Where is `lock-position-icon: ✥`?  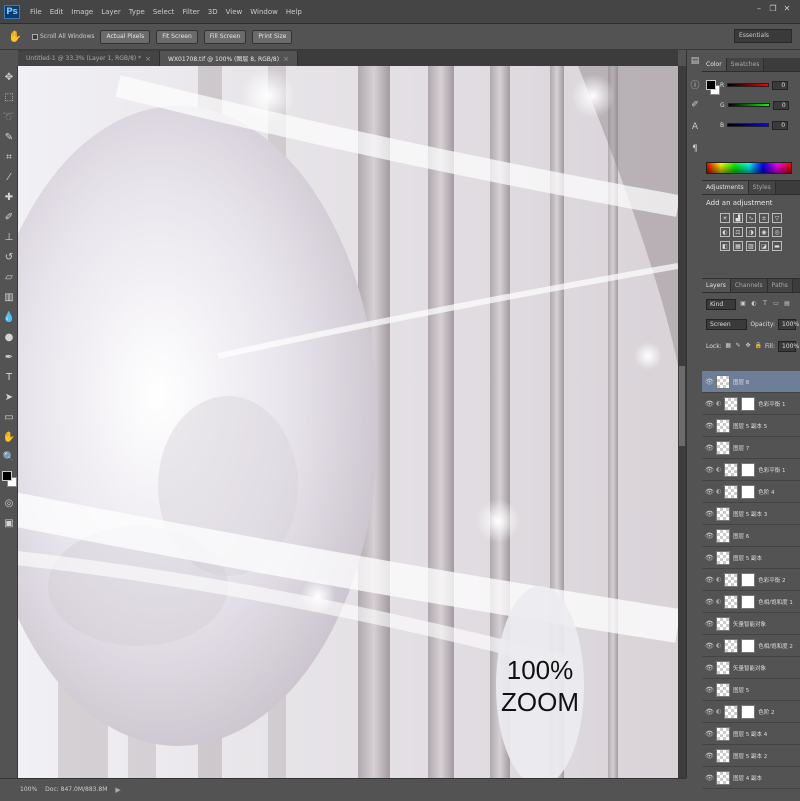
lock-position-icon: ✥ is located at coordinates (748, 346).